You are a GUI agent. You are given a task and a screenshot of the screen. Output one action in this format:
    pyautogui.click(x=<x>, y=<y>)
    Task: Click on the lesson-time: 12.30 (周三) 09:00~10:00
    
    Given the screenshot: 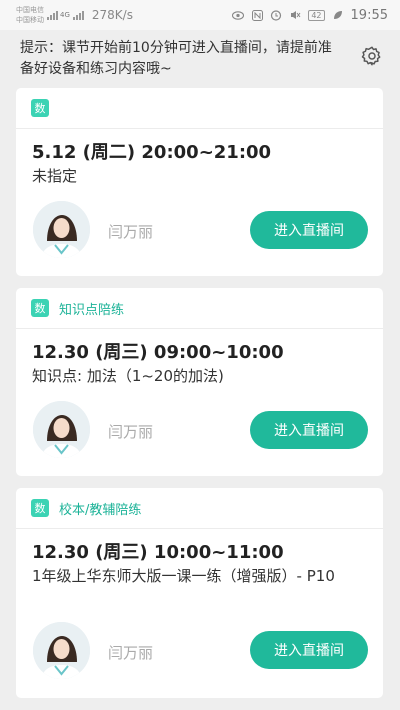 What is the action you would take?
    pyautogui.click(x=158, y=352)
    